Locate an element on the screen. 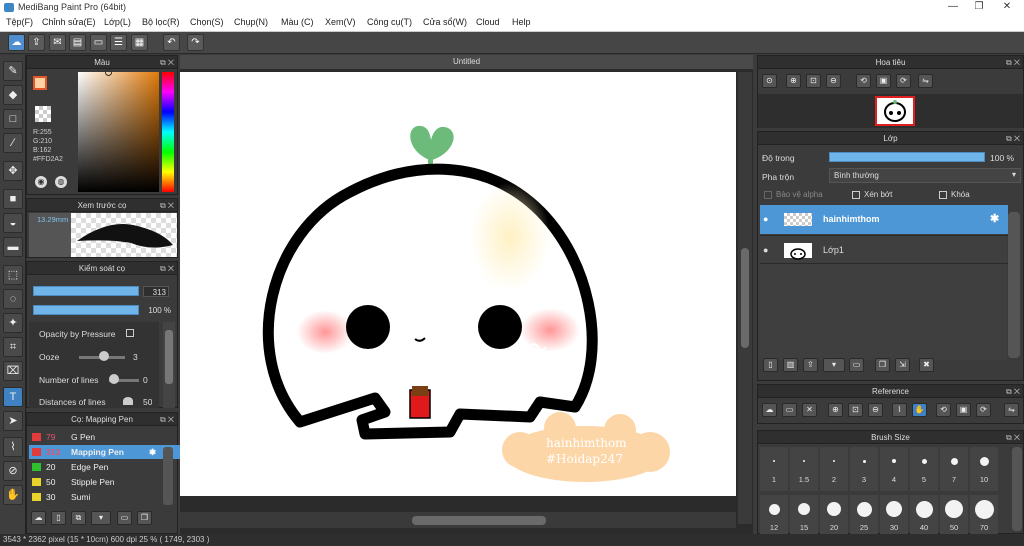  zoom-in-icon: ⊕ is located at coordinates (835, 410).